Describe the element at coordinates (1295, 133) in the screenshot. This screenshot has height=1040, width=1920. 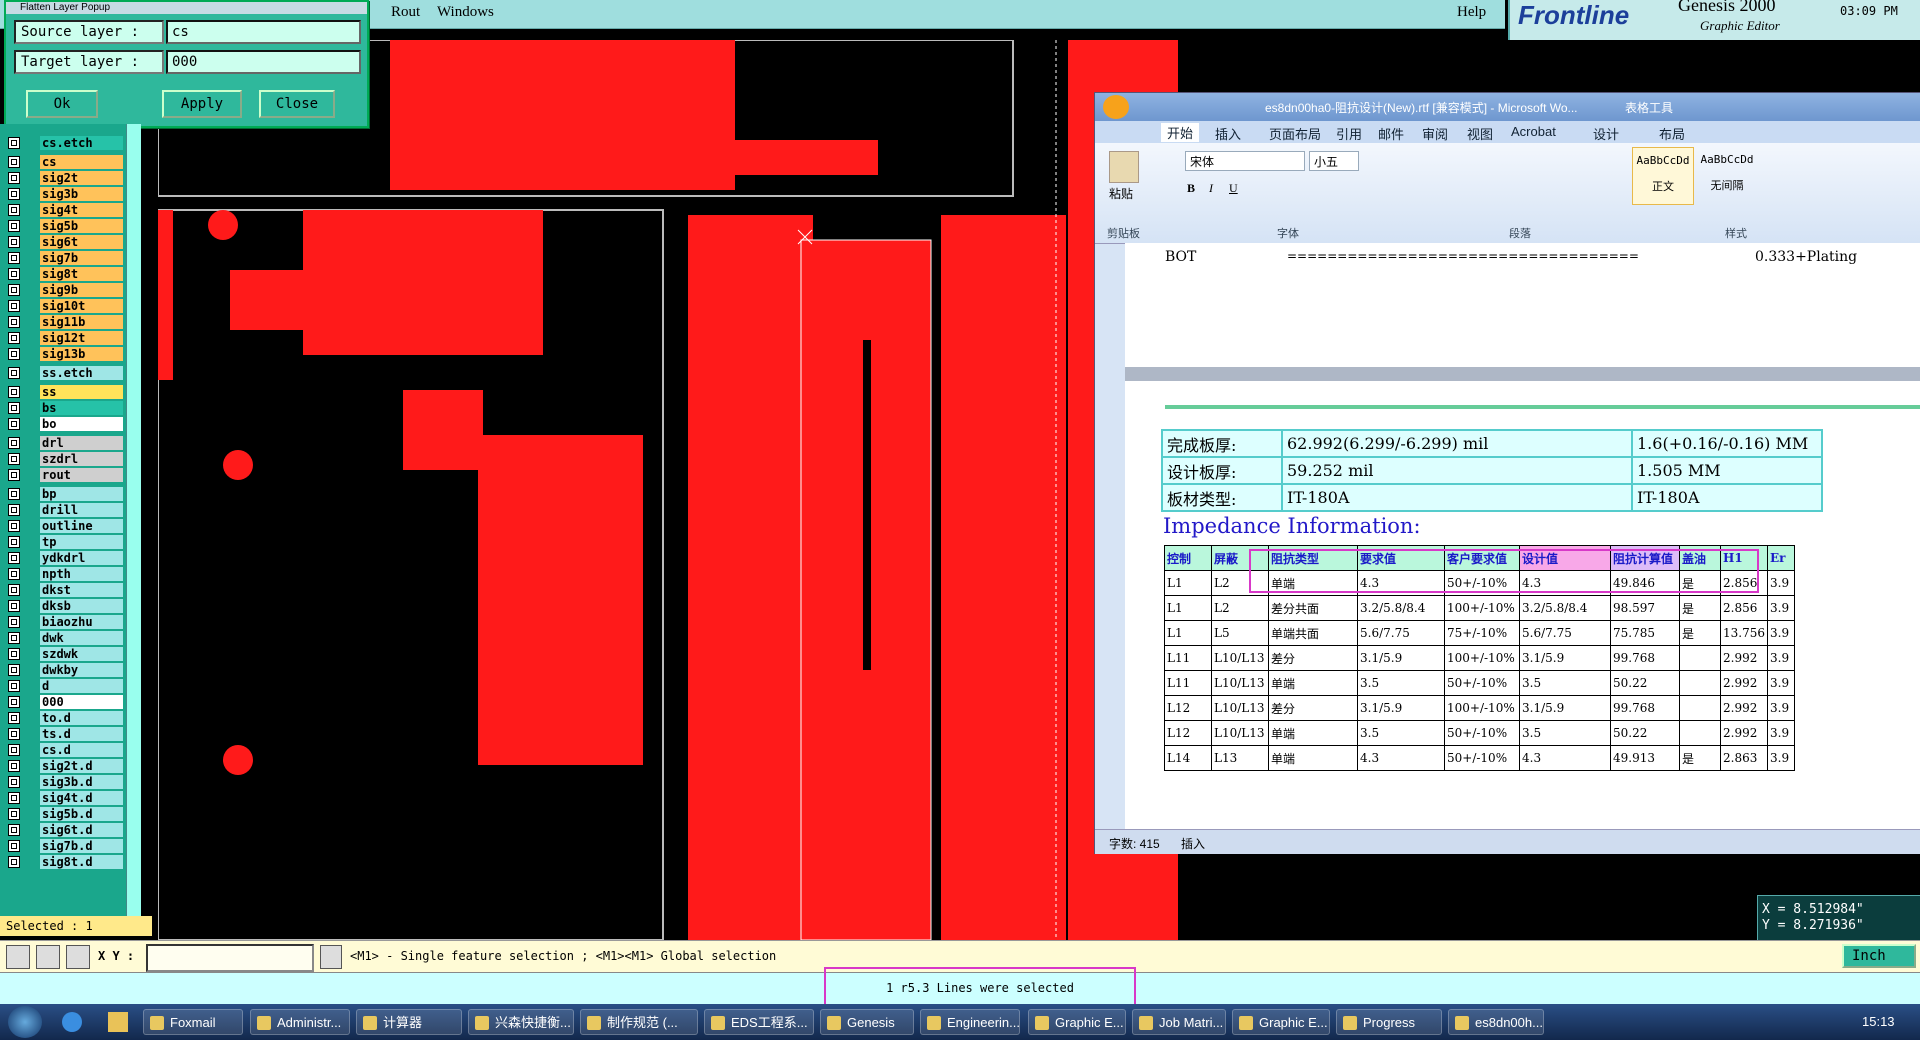
I see `ribbon-tab: 页面布局` at that location.